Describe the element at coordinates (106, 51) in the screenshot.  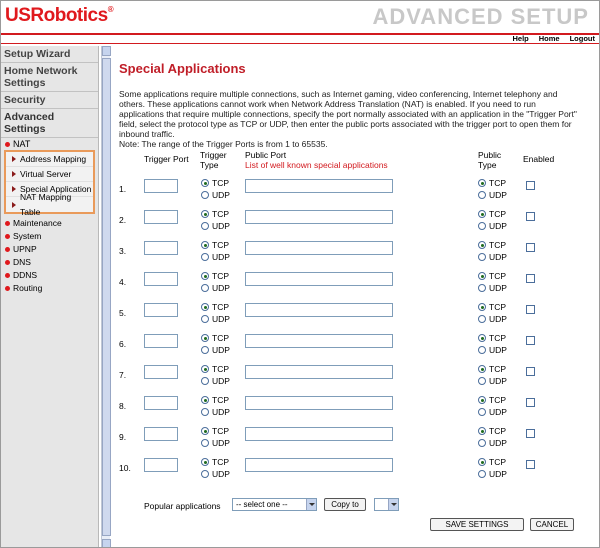
I see `scroll-up-button` at that location.